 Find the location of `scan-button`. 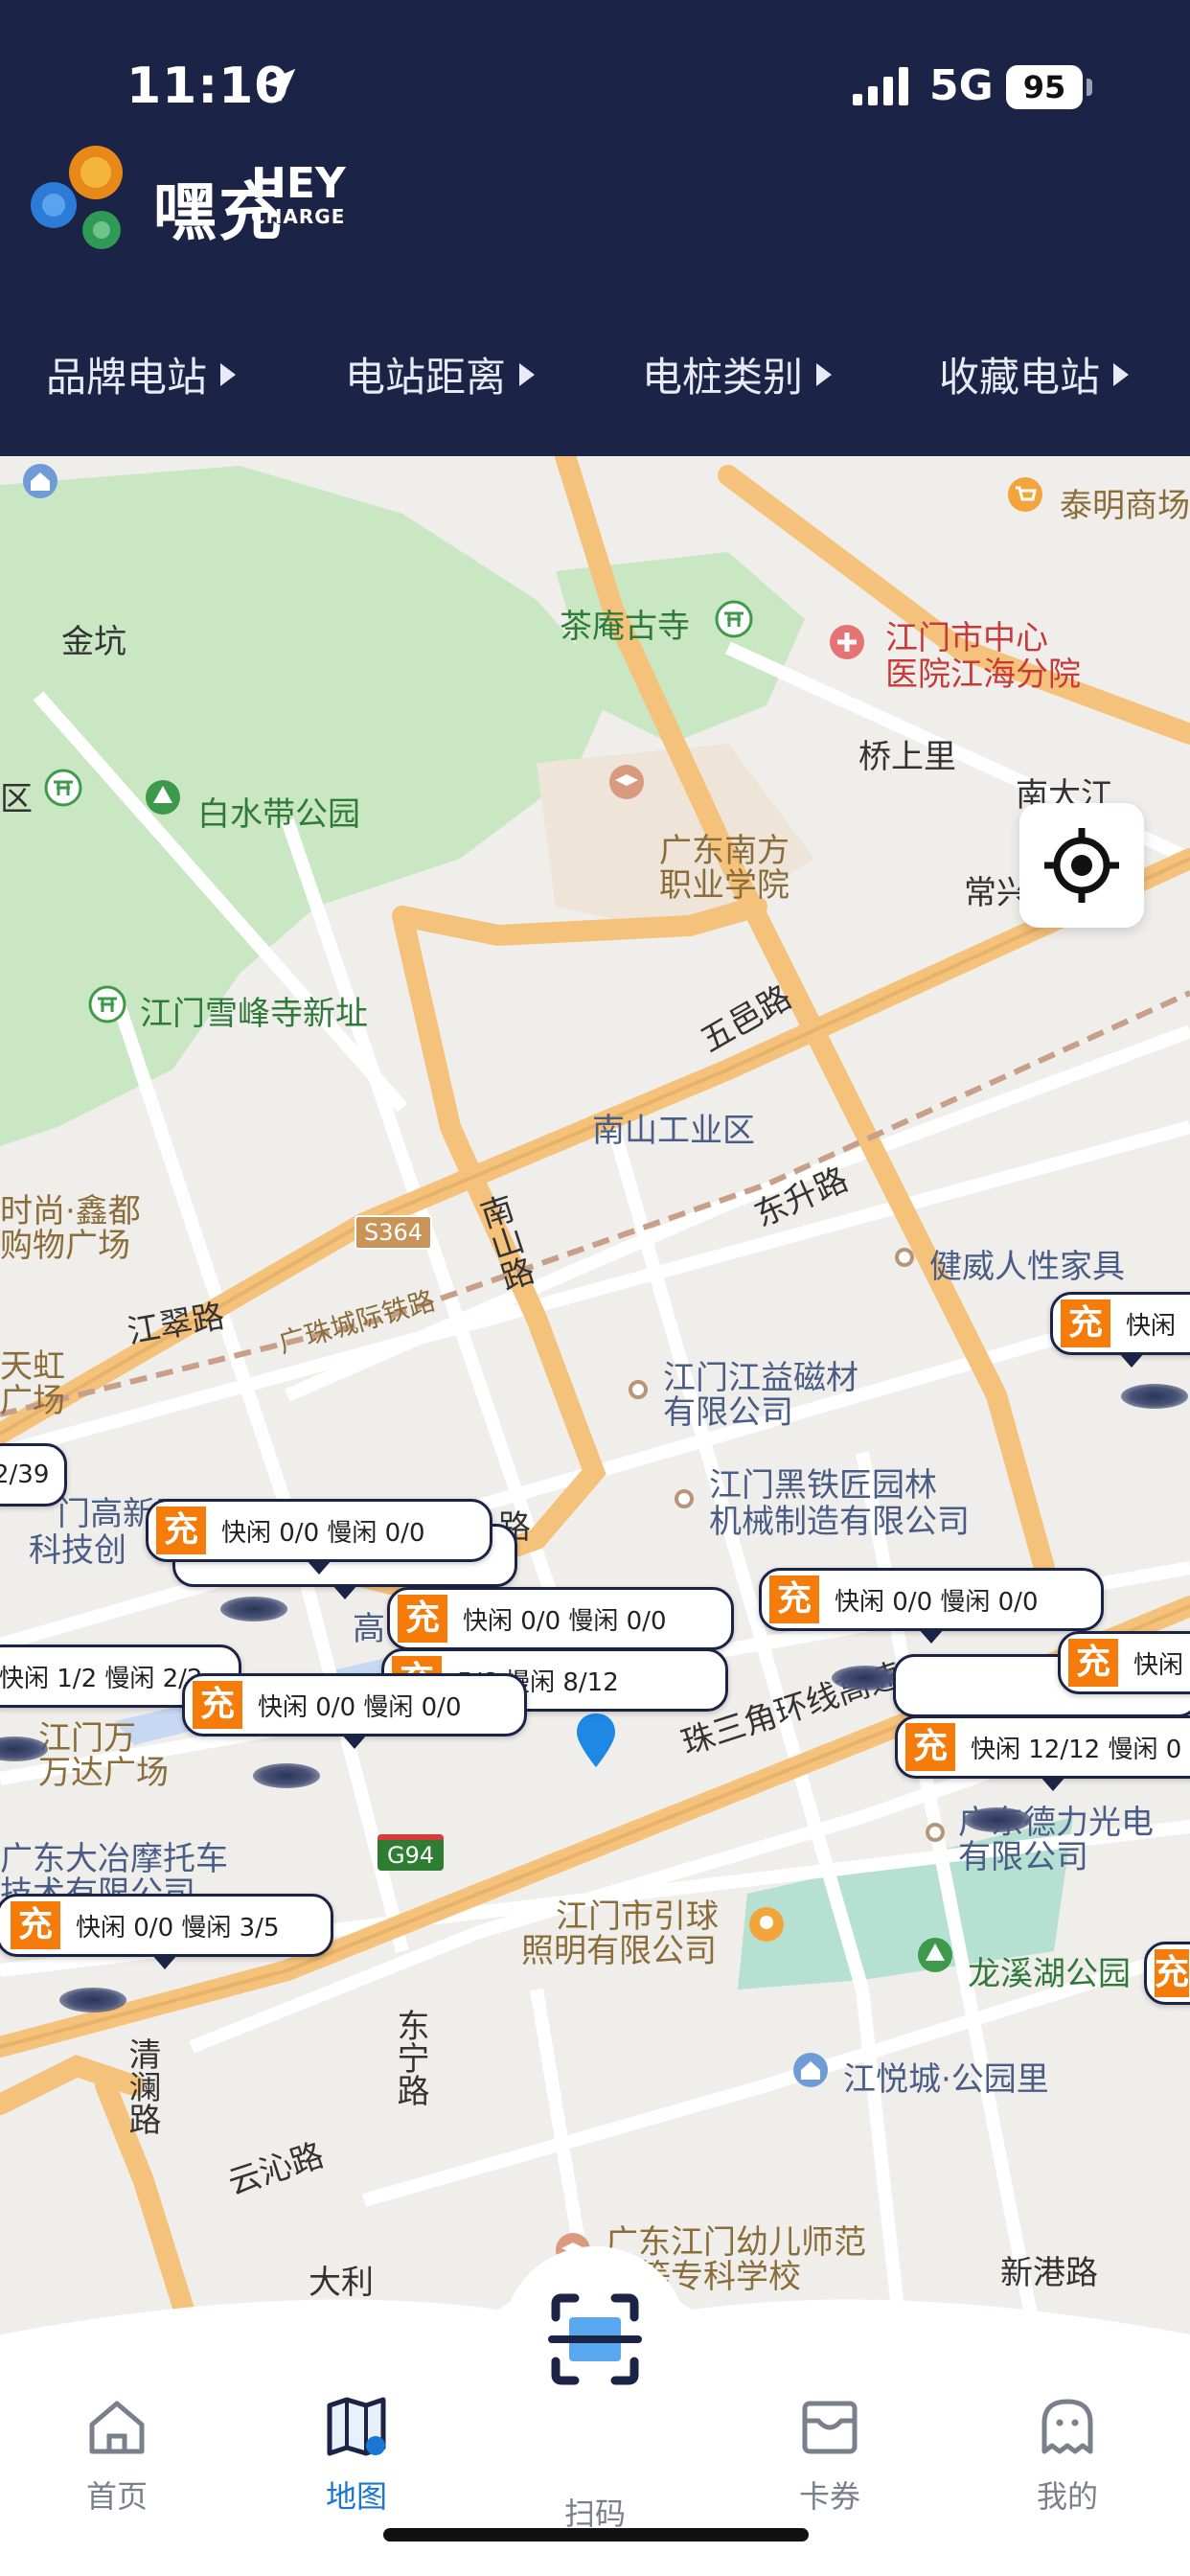

scan-button is located at coordinates (595, 2340).